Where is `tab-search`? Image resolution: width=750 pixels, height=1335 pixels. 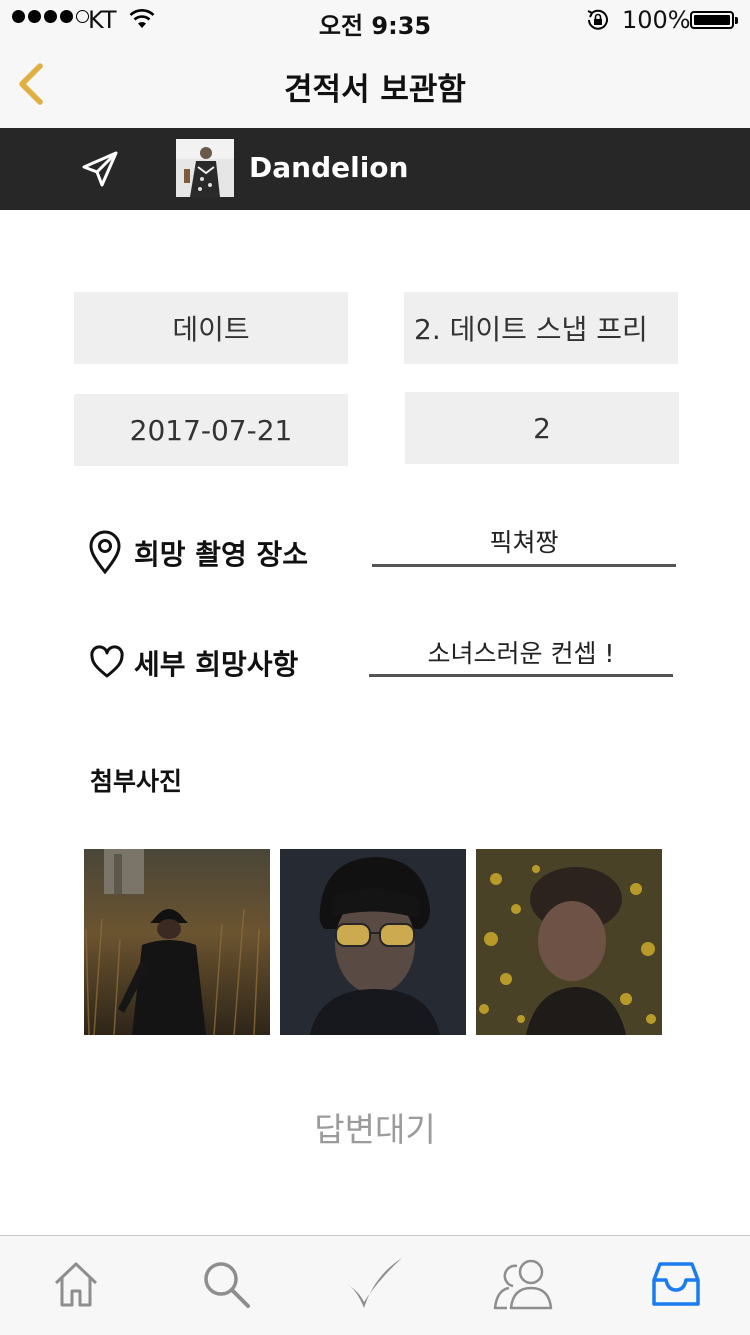
tab-search is located at coordinates (226, 1284).